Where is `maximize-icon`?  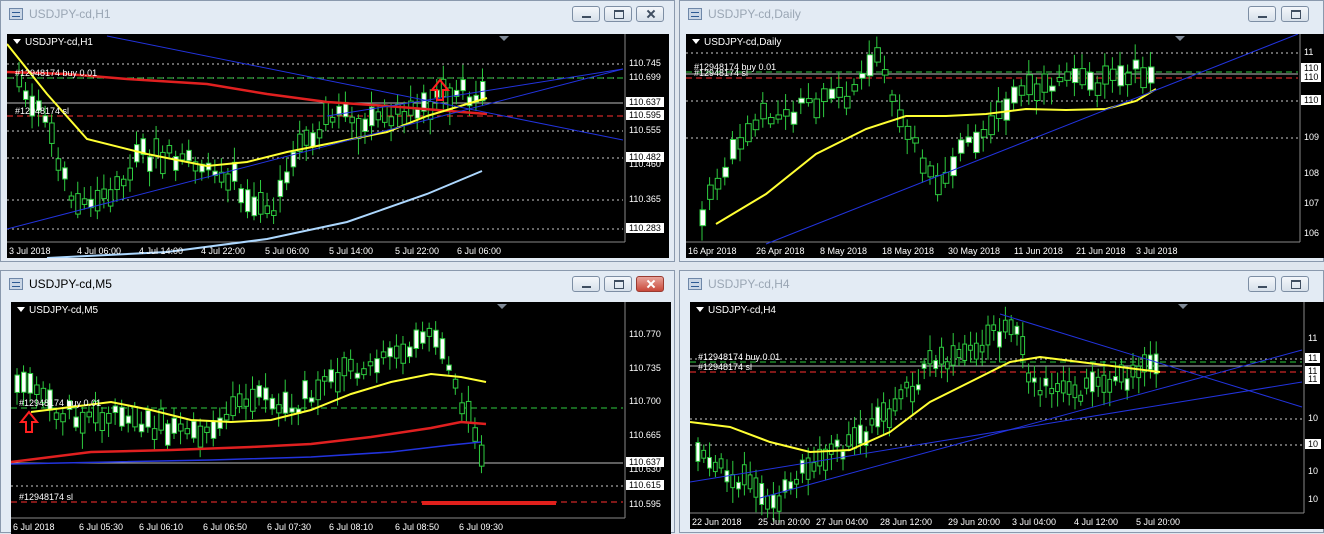
maximize-icon is located at coordinates (618, 14).